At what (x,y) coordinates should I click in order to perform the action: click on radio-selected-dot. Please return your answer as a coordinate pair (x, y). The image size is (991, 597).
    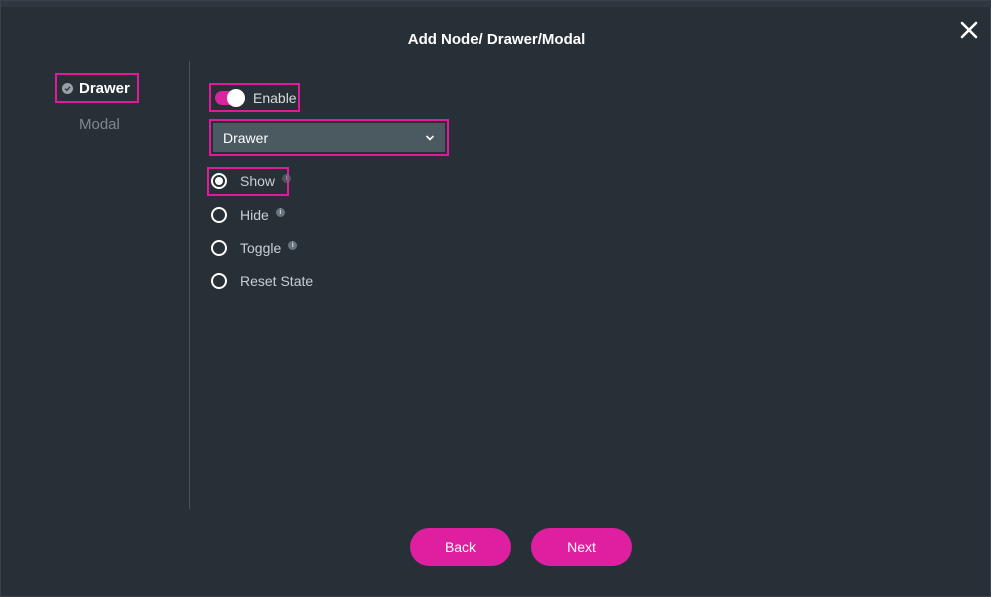
    Looking at the image, I should click on (219, 181).